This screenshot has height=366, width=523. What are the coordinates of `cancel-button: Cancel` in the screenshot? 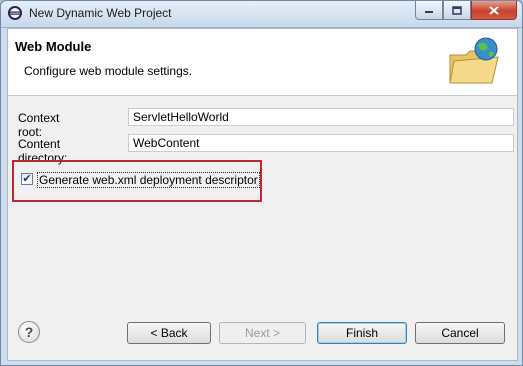 It's located at (460, 333).